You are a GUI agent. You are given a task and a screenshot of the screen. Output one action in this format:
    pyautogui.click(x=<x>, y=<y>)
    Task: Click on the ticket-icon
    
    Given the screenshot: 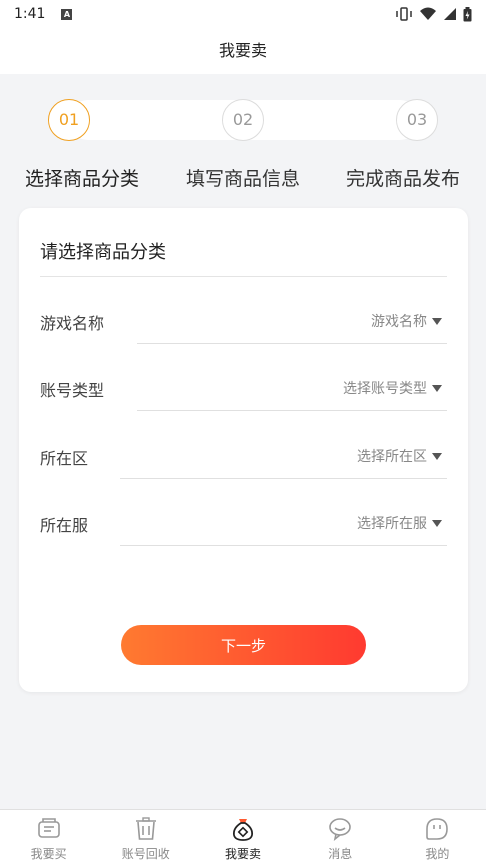 What is the action you would take?
    pyautogui.click(x=48, y=828)
    